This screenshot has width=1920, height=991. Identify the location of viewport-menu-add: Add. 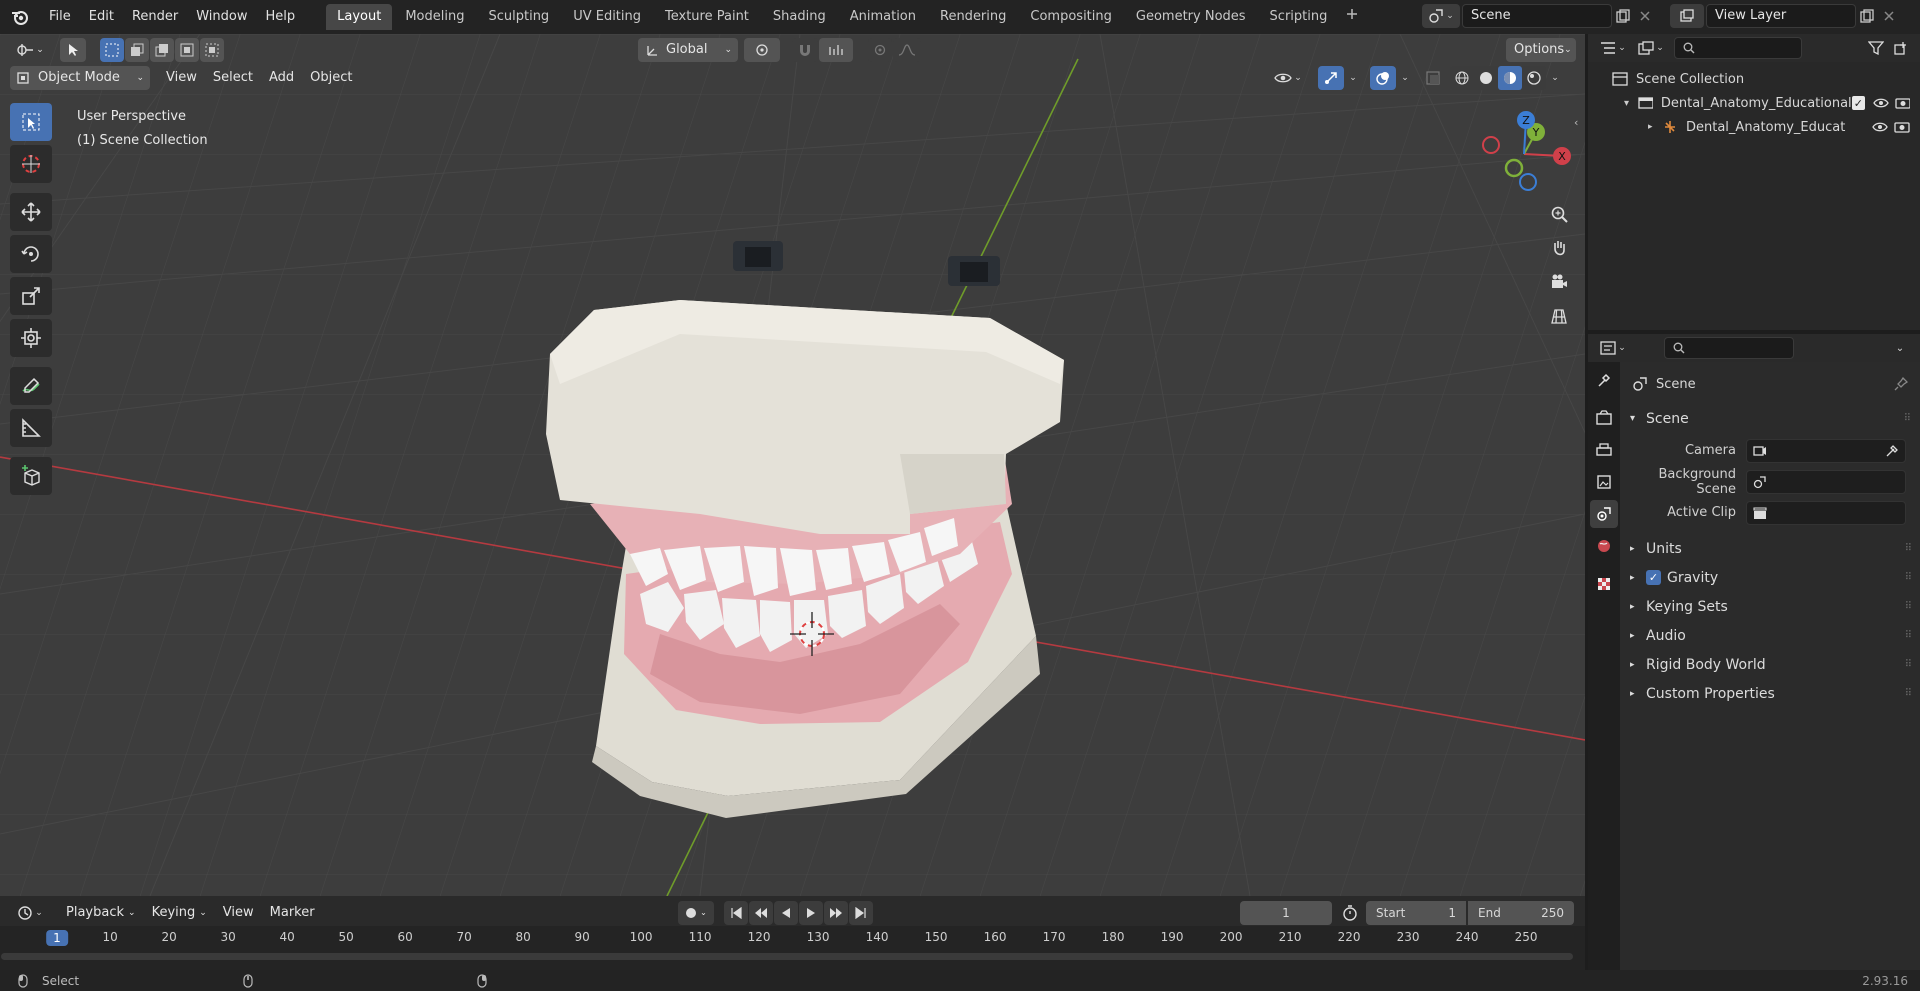
(281, 78).